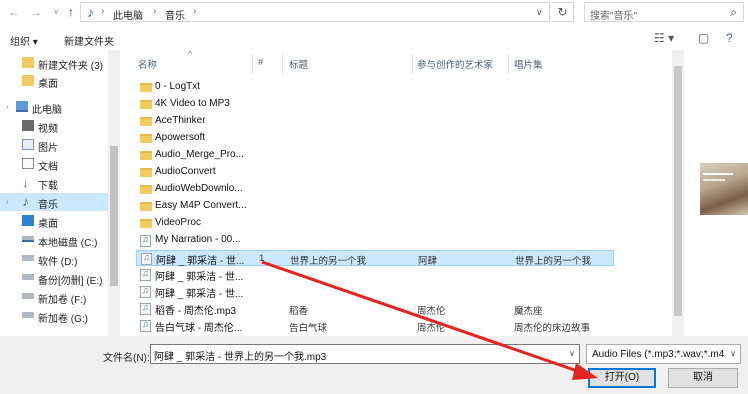 The height and width of the screenshot is (394, 748). Describe the element at coordinates (299, 311) in the screenshot. I see `row-title: 稻香` at that location.